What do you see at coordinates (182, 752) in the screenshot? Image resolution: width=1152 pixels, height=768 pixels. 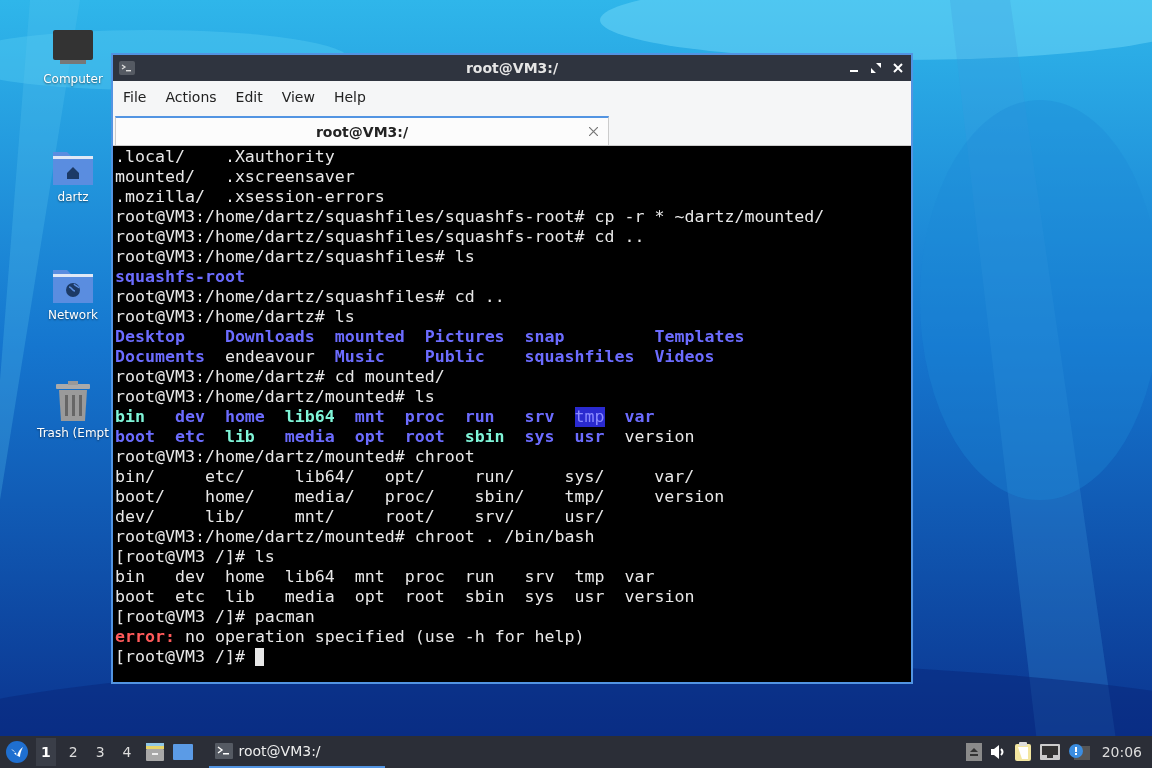 I see `desktop-icon` at bounding box center [182, 752].